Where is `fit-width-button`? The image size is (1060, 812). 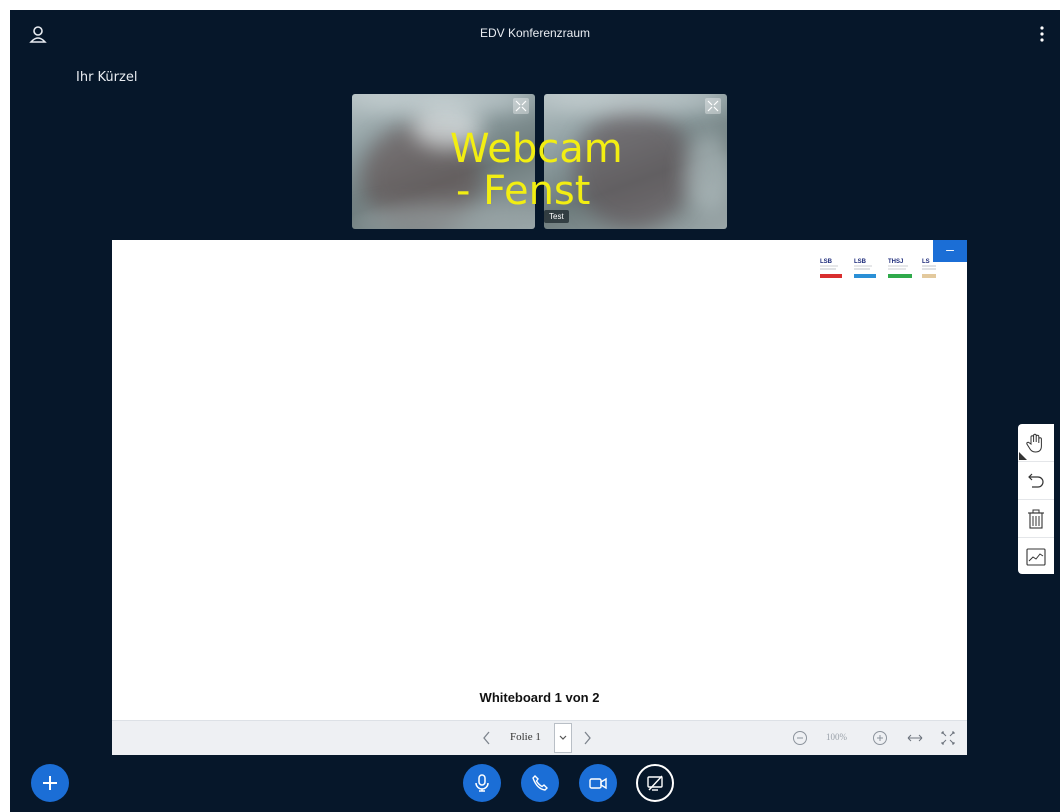 fit-width-button is located at coordinates (915, 738).